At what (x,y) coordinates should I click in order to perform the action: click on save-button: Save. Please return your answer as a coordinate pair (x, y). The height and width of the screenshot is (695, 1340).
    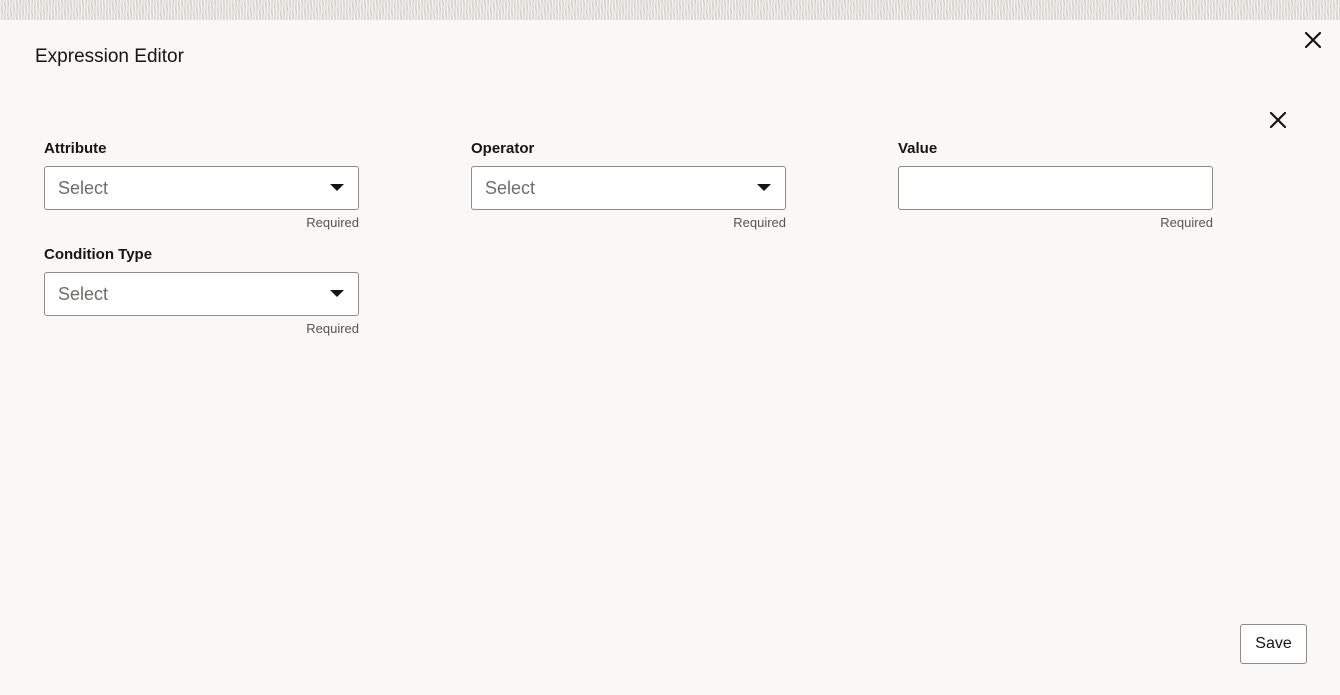
    Looking at the image, I should click on (1273, 644).